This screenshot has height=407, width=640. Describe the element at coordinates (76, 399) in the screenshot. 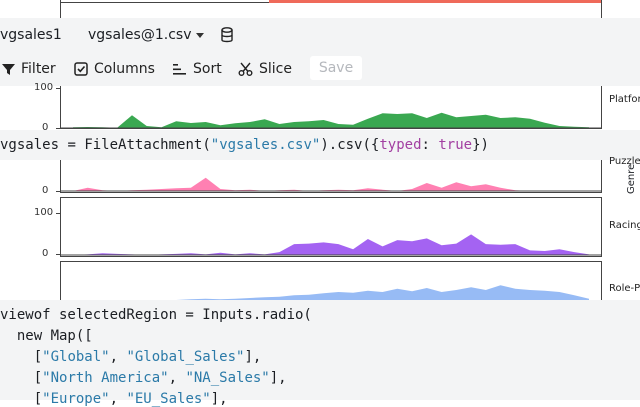

I see `code-string: "Europe"` at that location.